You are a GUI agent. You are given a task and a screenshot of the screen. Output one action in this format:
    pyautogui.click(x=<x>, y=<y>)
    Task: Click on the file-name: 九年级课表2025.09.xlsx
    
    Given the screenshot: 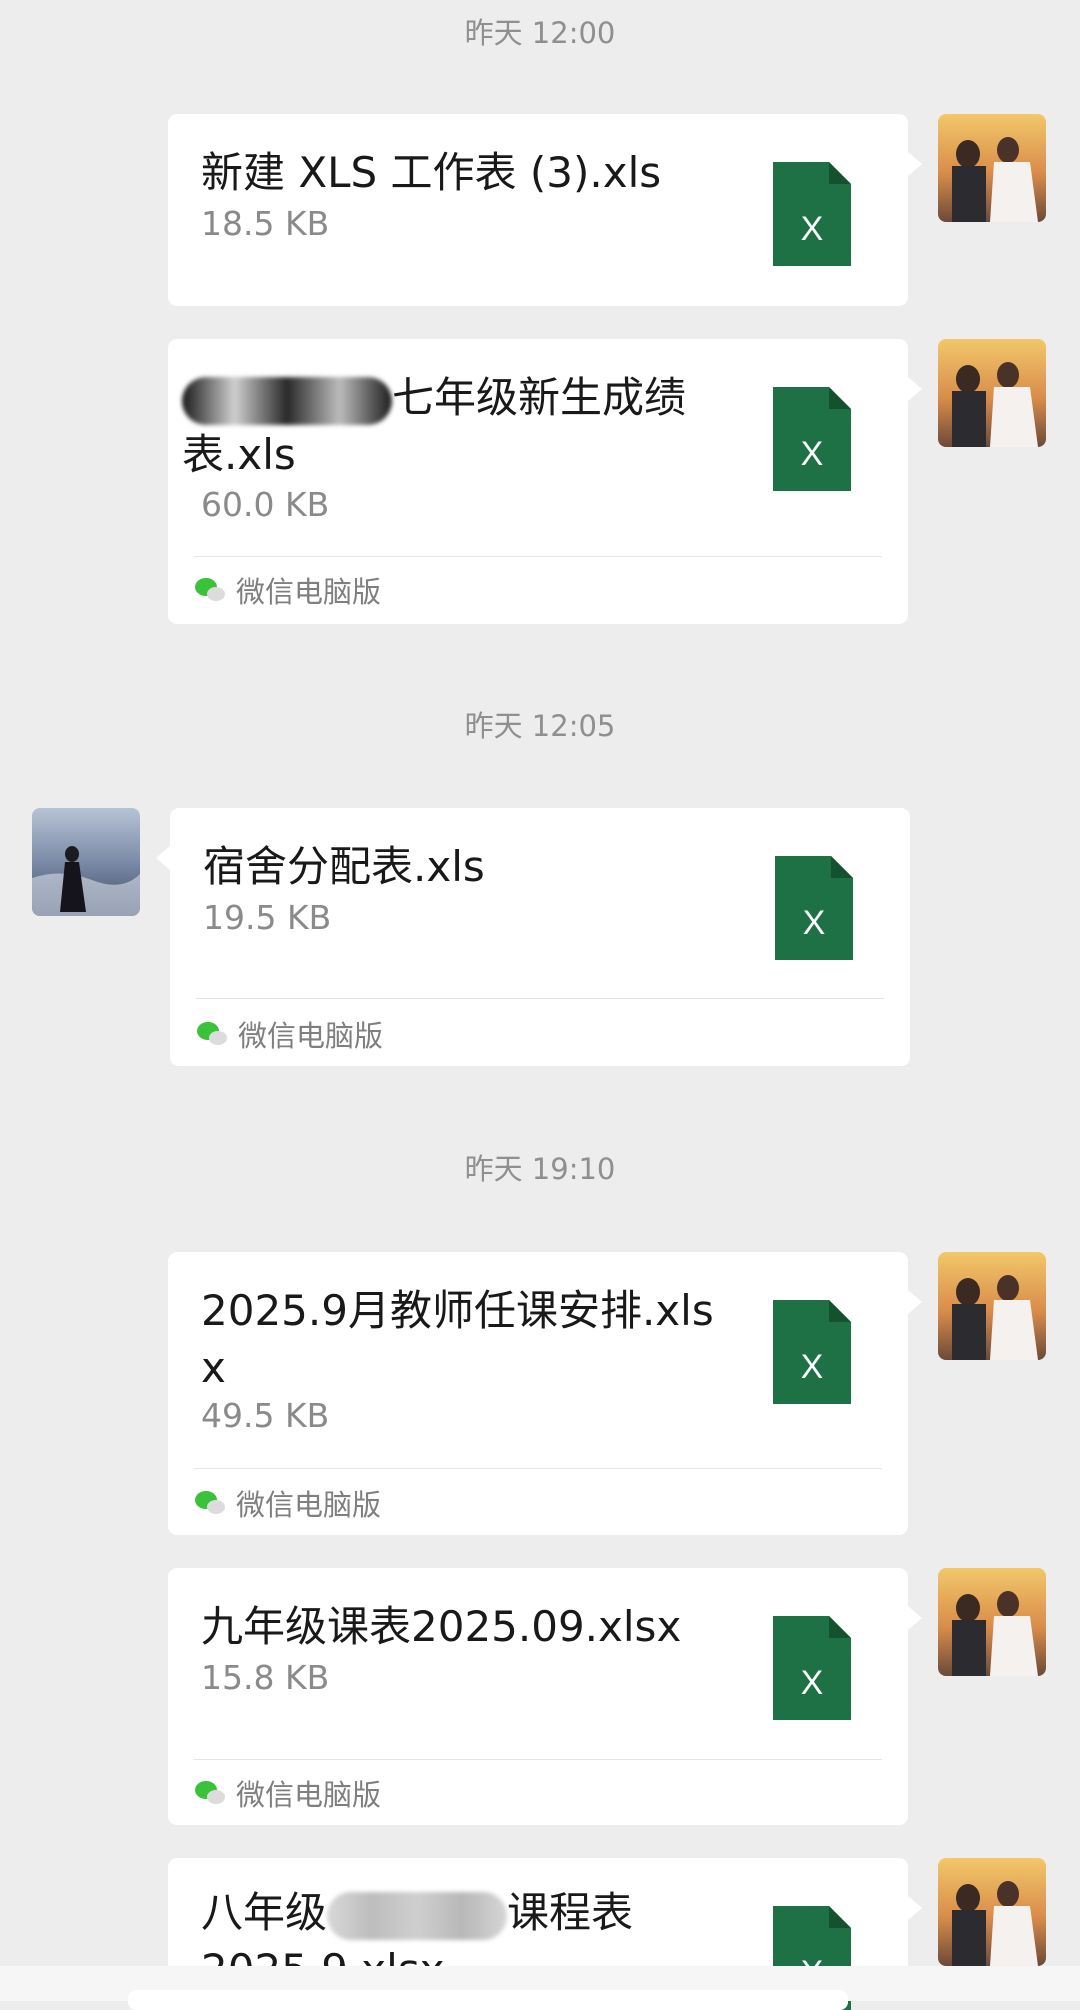 What is the action you would take?
    pyautogui.click(x=441, y=1626)
    